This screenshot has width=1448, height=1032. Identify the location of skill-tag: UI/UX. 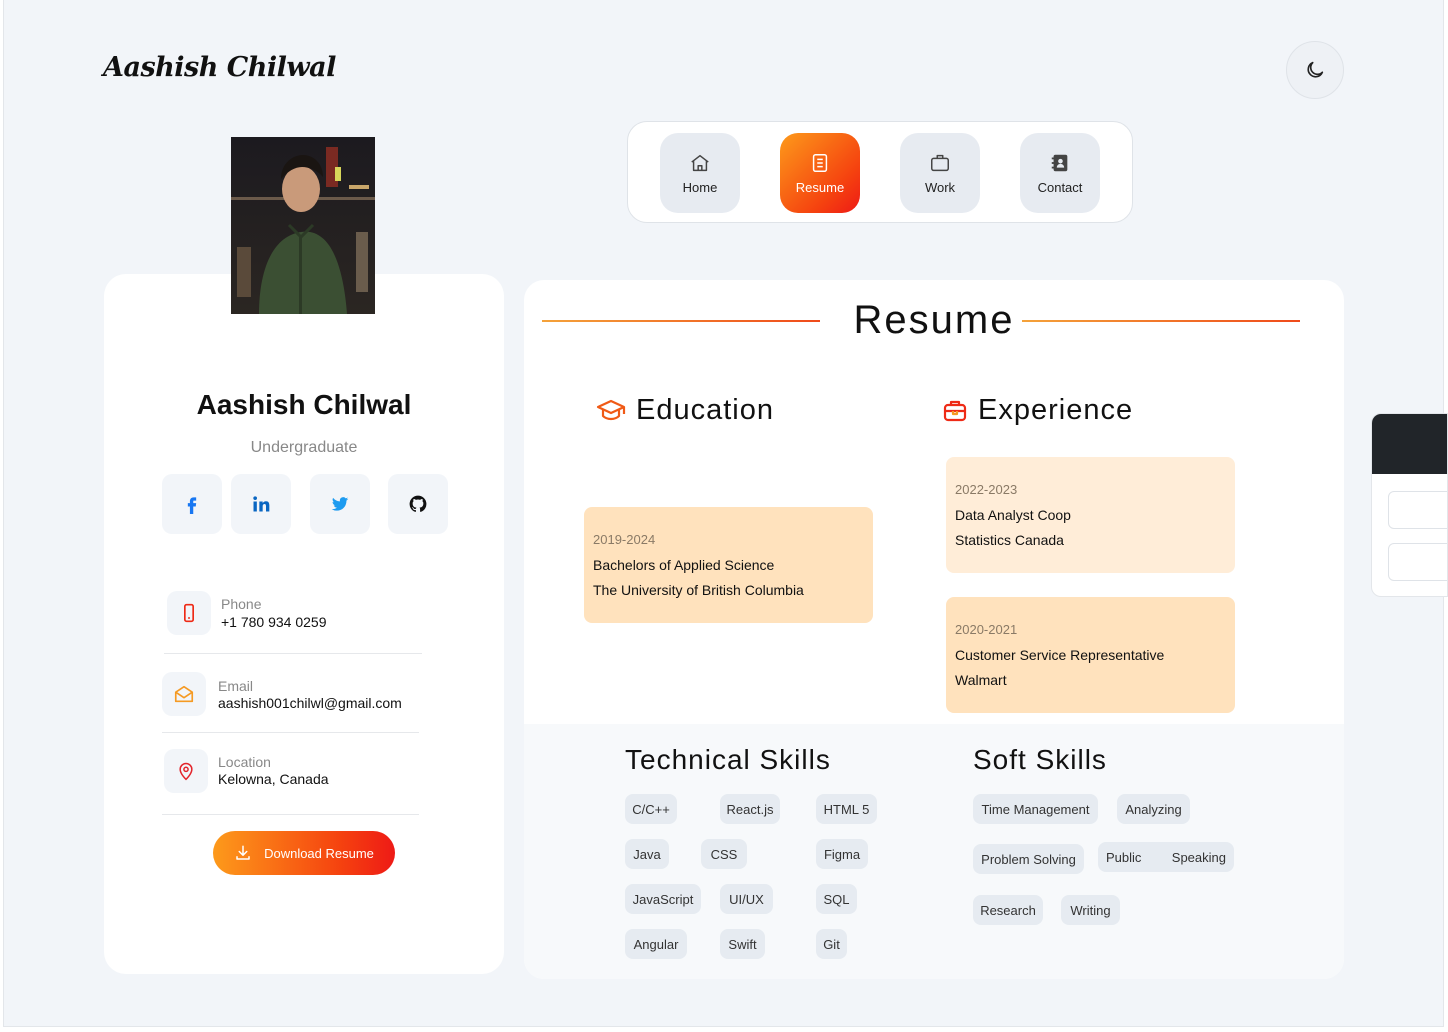
(746, 899).